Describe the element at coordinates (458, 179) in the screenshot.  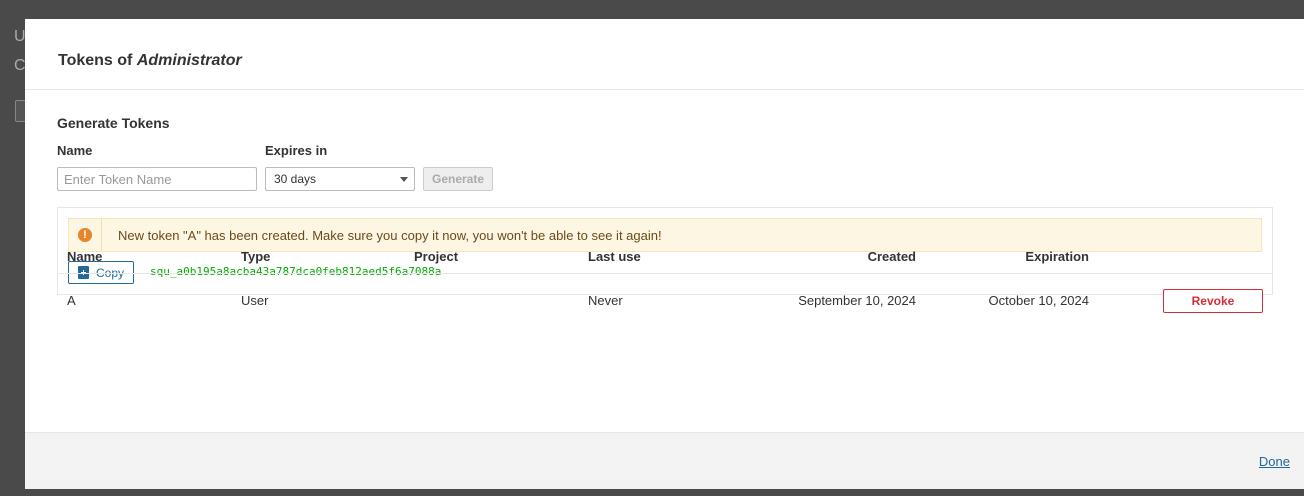
I see `generate-button: Generate` at that location.